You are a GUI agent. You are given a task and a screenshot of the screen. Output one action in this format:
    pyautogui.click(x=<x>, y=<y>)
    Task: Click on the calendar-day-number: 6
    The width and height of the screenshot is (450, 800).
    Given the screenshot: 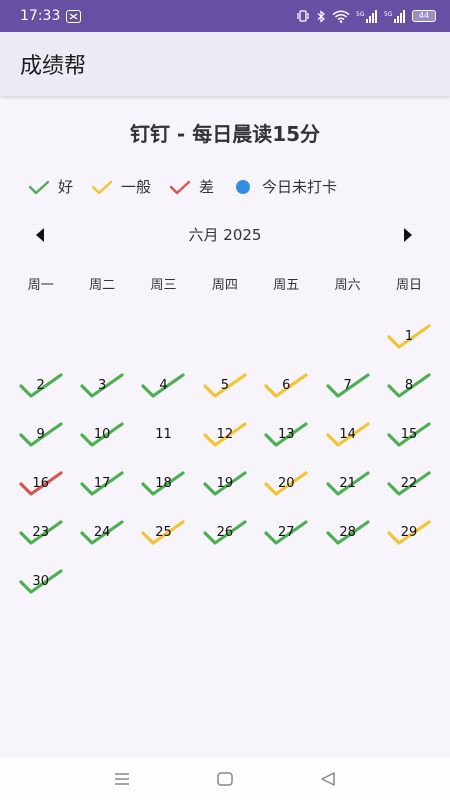 What is the action you would take?
    pyautogui.click(x=286, y=385)
    